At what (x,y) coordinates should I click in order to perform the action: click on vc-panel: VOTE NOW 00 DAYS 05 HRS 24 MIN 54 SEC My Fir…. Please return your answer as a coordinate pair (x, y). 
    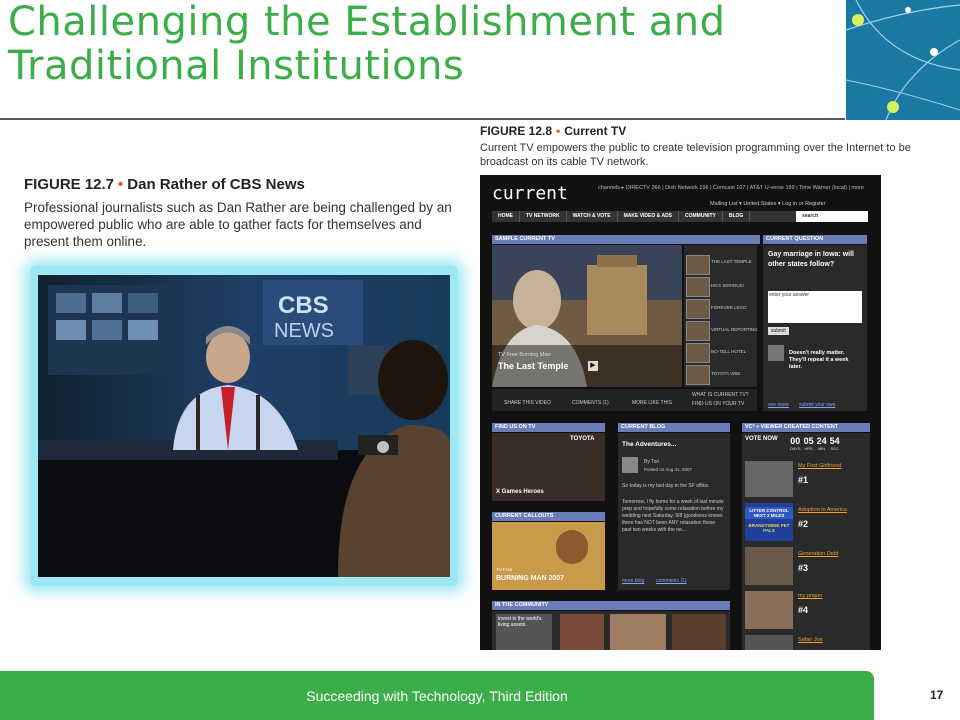
    Looking at the image, I should click on (806, 541).